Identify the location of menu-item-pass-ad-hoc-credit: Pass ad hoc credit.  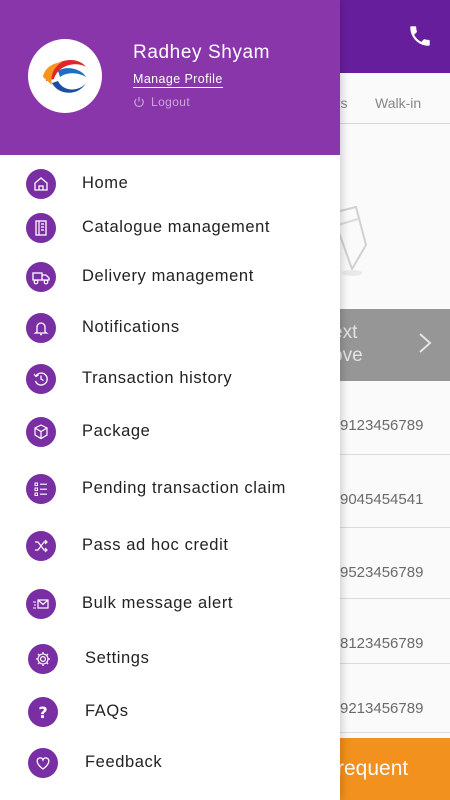
(170, 546).